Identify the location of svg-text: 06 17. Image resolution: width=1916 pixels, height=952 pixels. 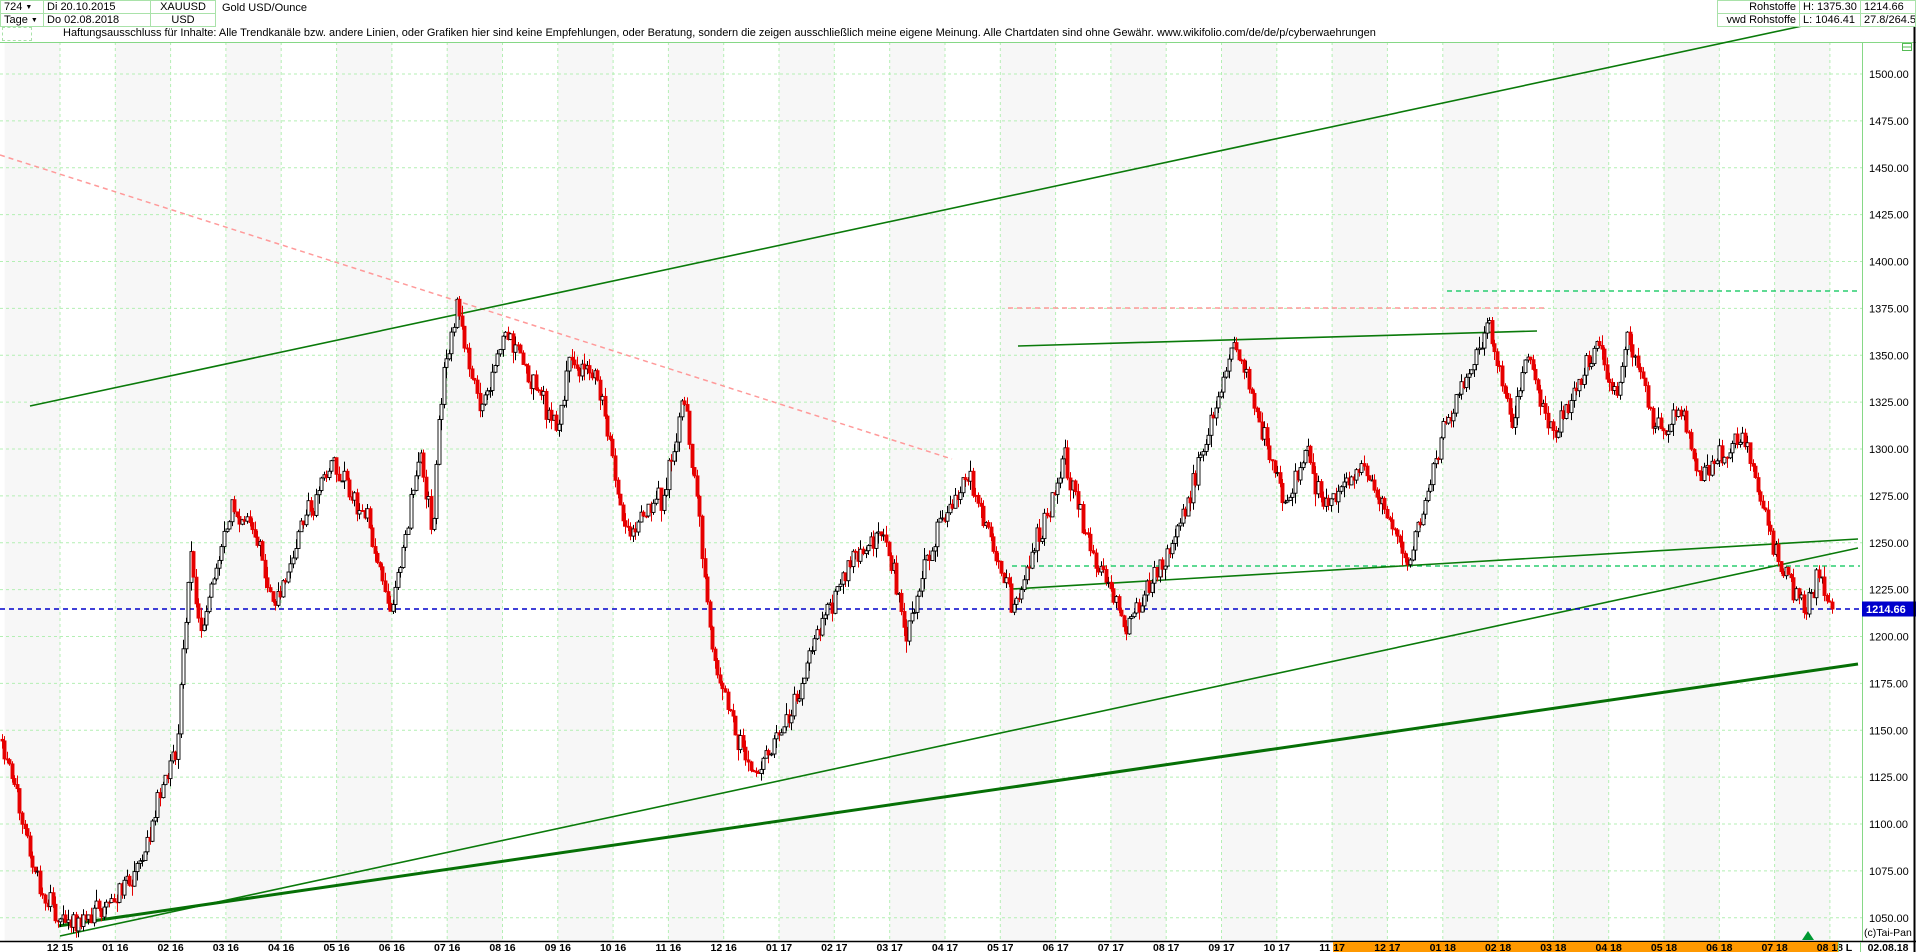
(1055, 947).